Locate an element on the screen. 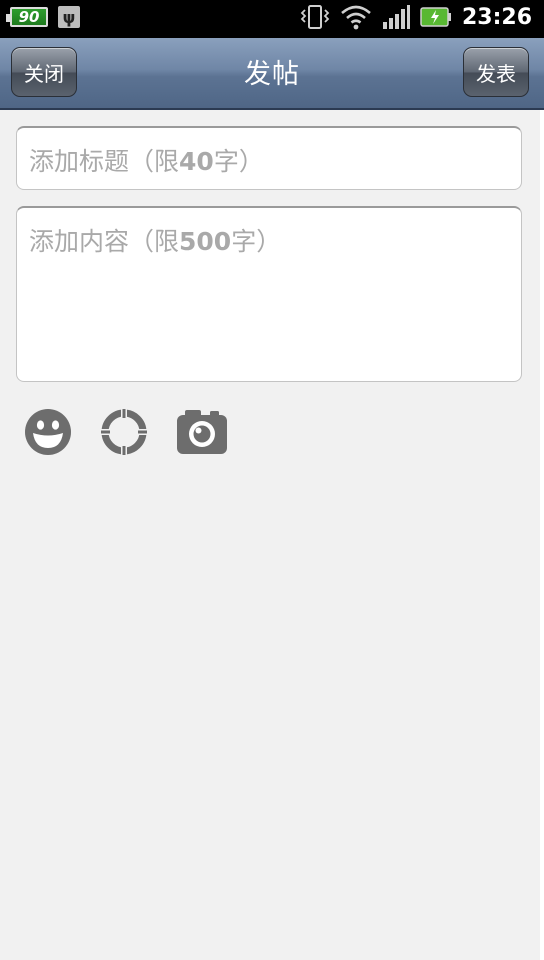  title-bar: 关闭 发帖 发表 is located at coordinates (272, 74).